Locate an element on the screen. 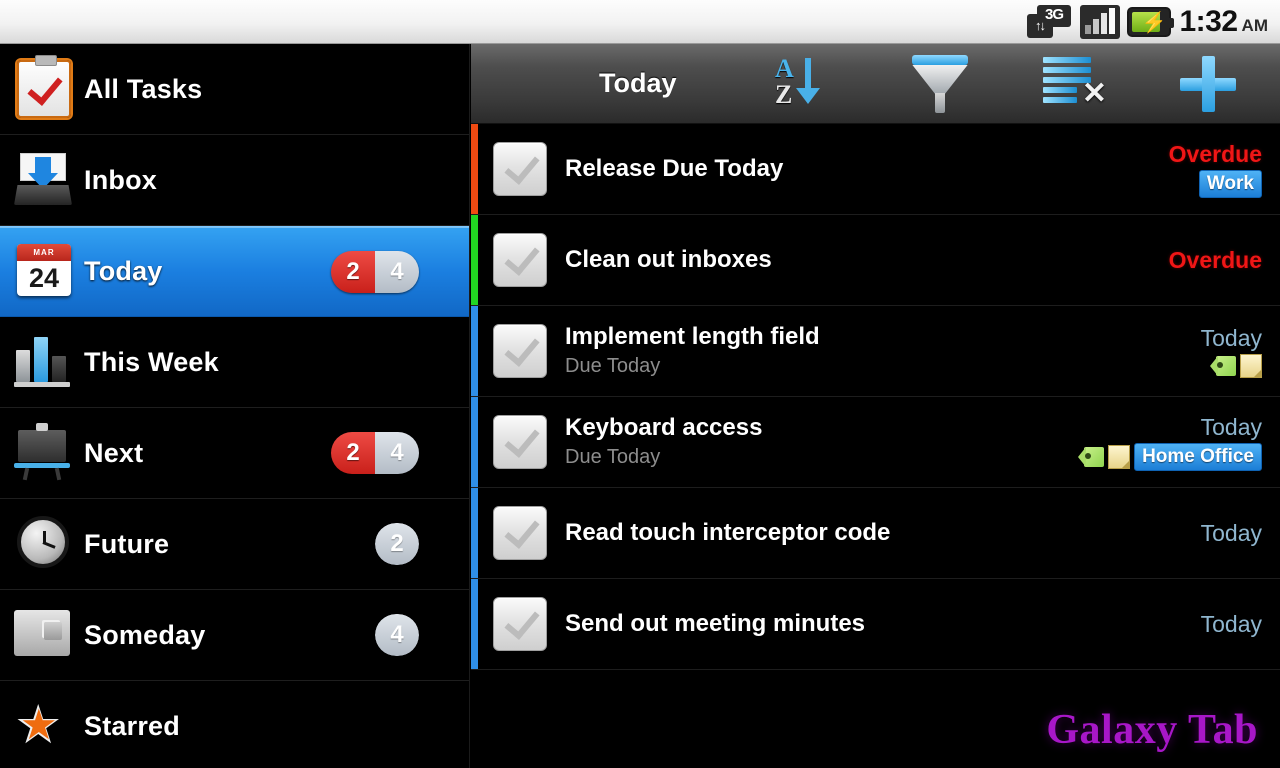 The image size is (1280, 768). task-row: Send out meeting minutes Today is located at coordinates (875, 624).